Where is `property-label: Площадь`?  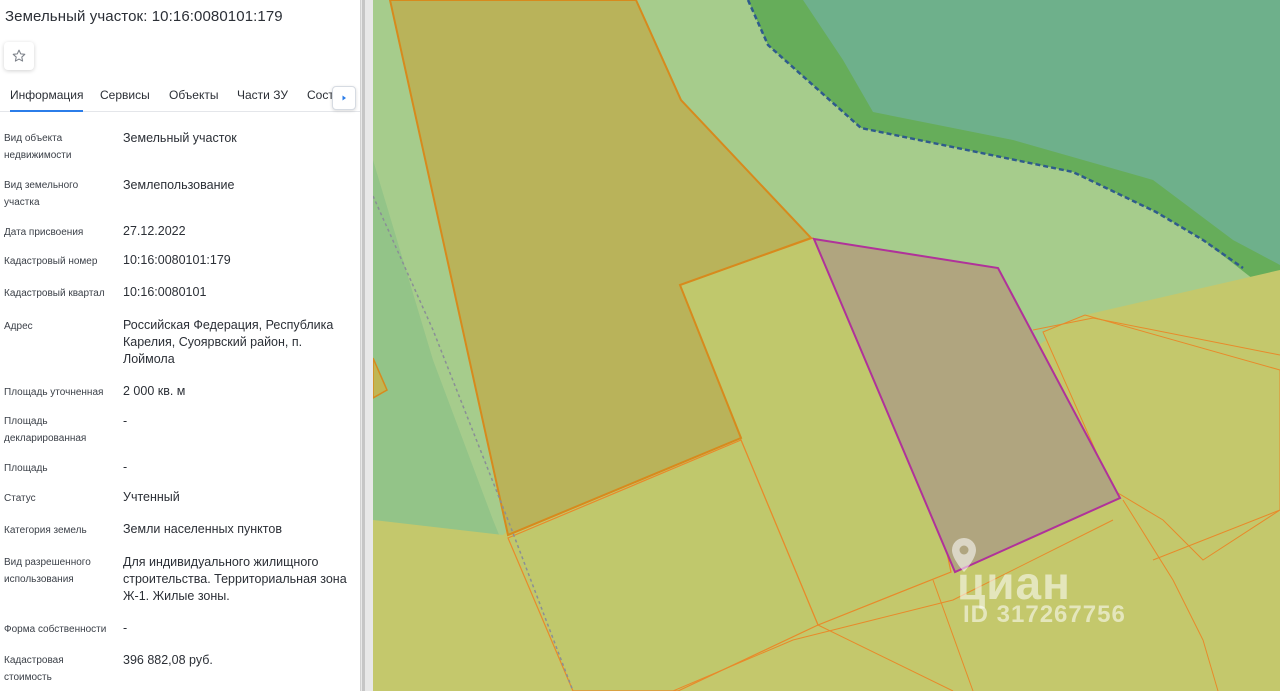
property-label: Площадь is located at coordinates (26, 468).